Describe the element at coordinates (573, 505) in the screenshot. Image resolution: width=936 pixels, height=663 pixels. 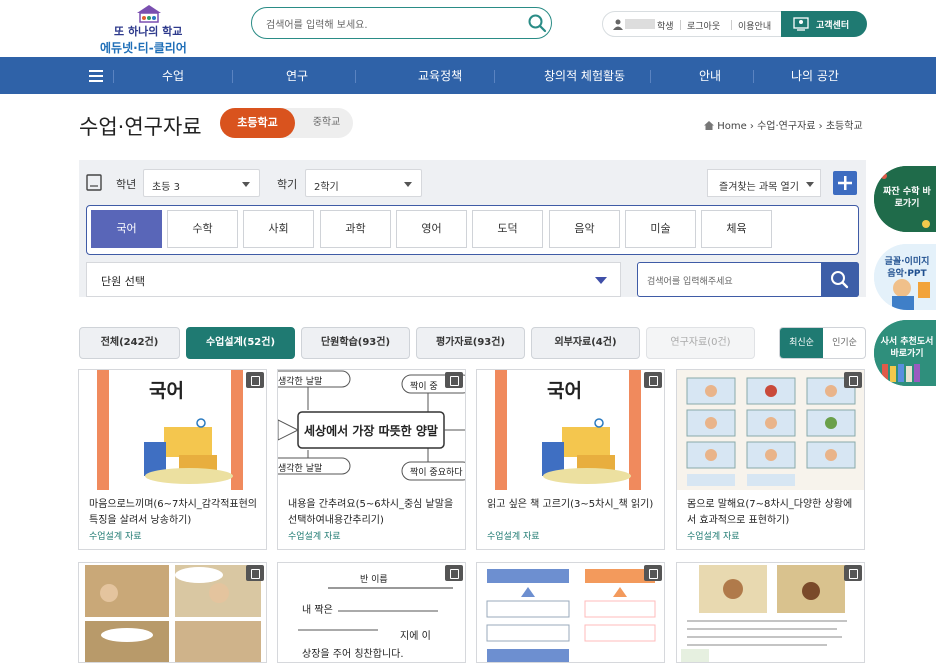
I see `card-title: 읽고 싶은 책 고르기(3~5차시_책 읽기)` at that location.